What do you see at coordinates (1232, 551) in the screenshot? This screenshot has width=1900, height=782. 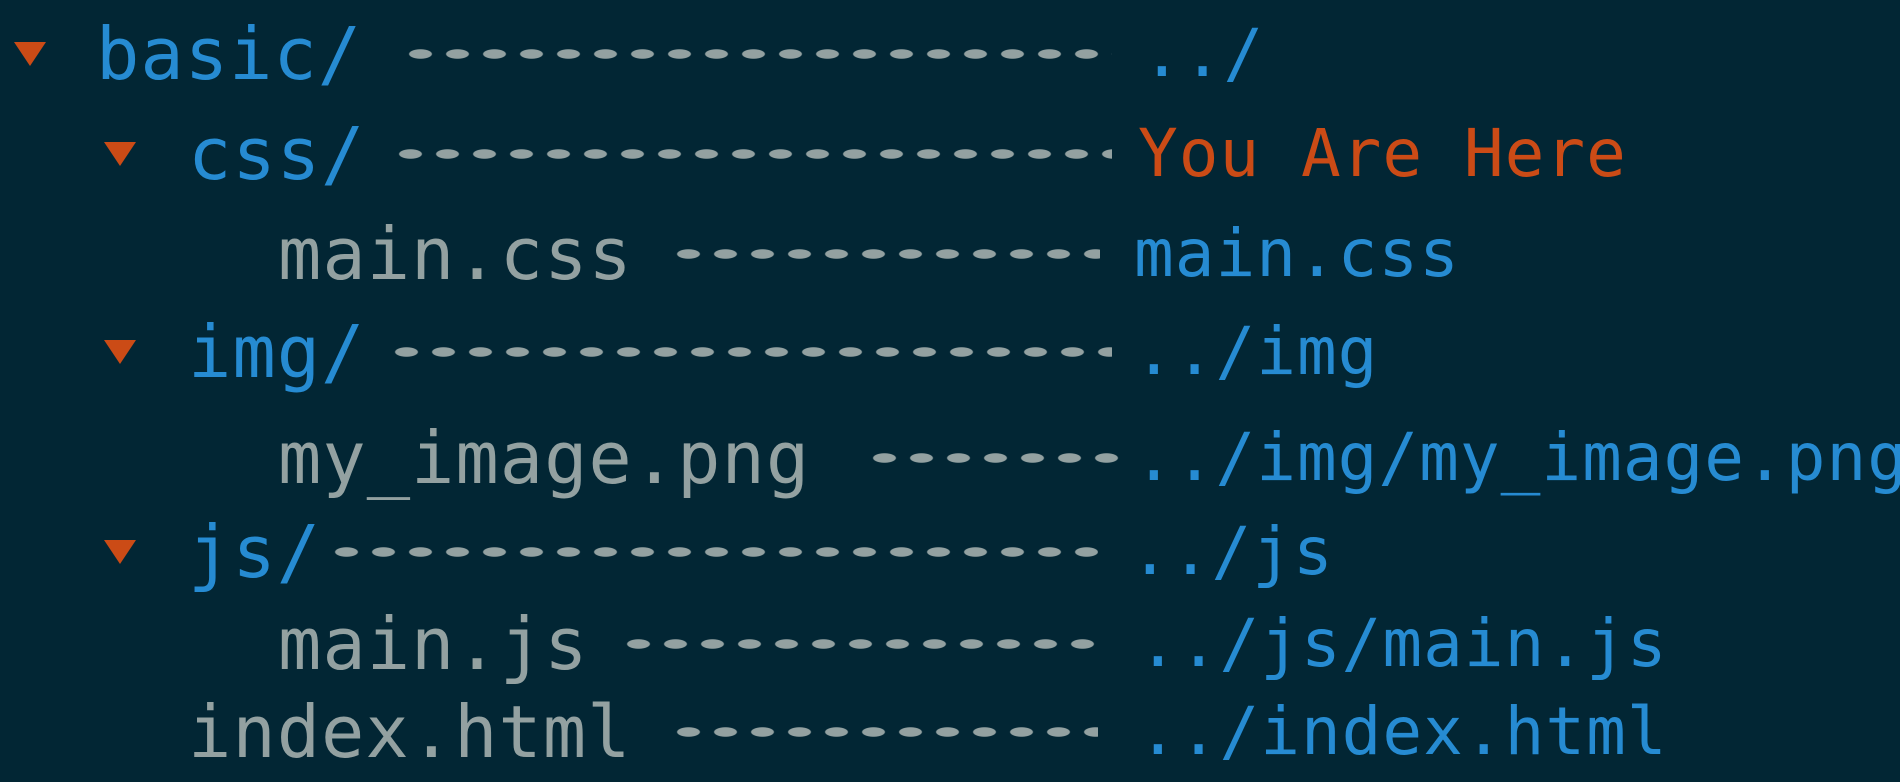 I see `relative-path-js: ../js` at bounding box center [1232, 551].